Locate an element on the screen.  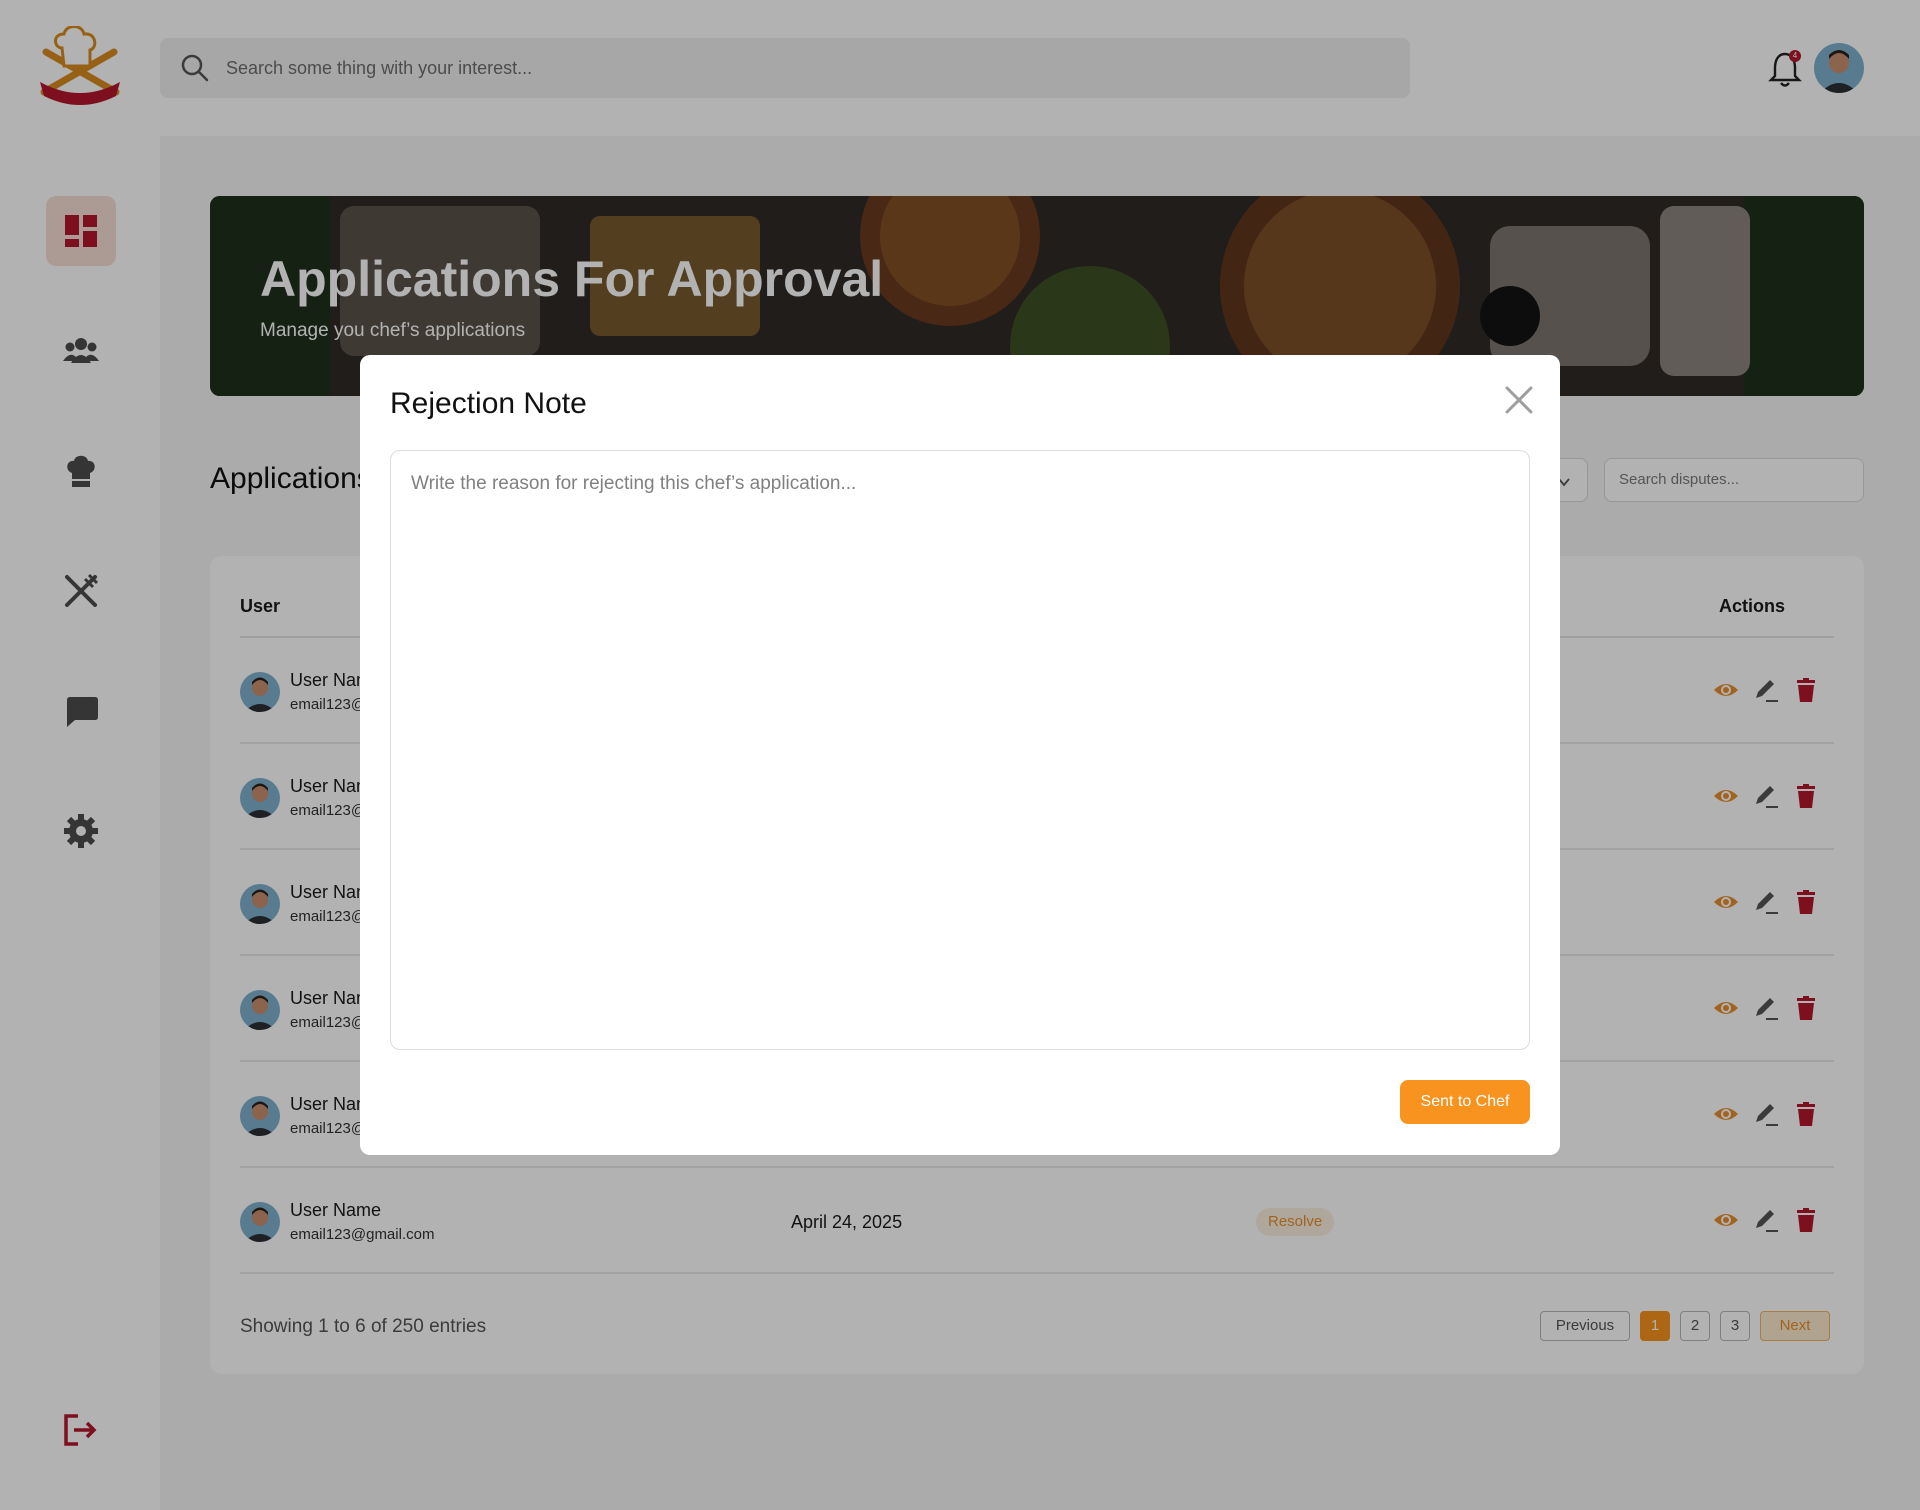
modal-close-button is located at coordinates (1519, 400).